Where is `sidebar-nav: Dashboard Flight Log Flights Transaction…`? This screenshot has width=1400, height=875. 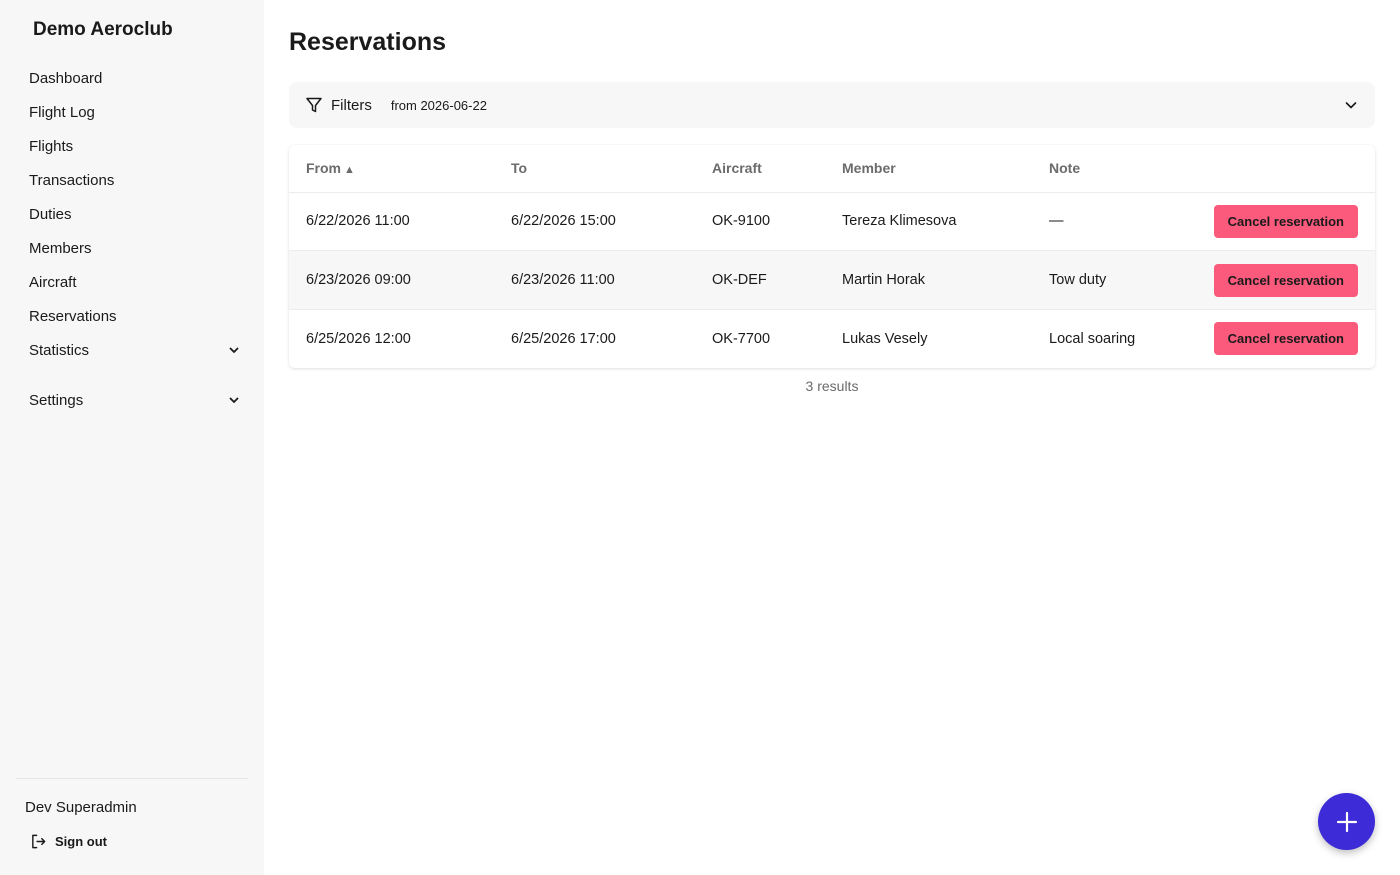
sidebar-nav: Dashboard Flight Log Flights Transaction… is located at coordinates (132, 239).